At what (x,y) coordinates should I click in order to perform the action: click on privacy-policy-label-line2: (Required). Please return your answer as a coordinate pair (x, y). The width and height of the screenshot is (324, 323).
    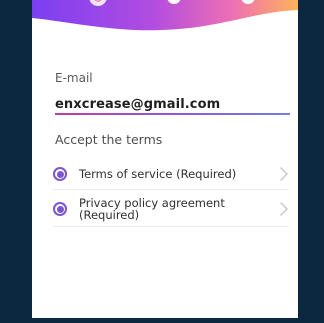
    Looking at the image, I should click on (109, 215).